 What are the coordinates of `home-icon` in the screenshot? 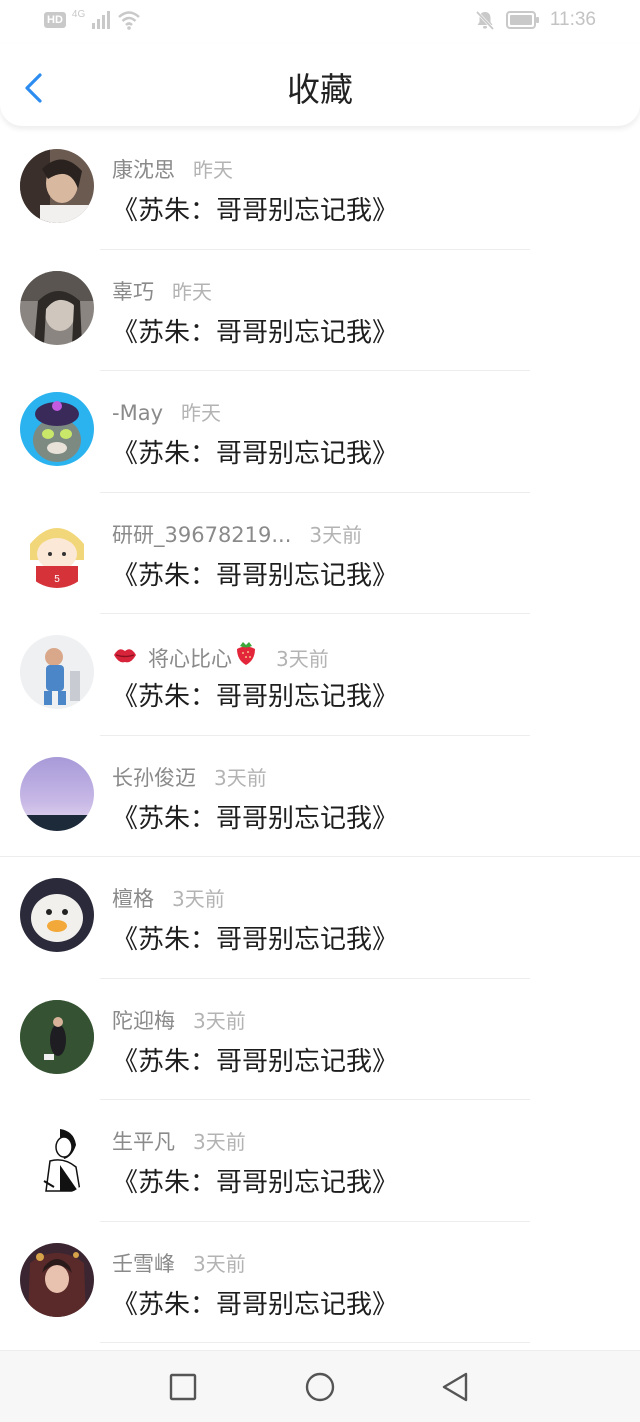 It's located at (320, 1387).